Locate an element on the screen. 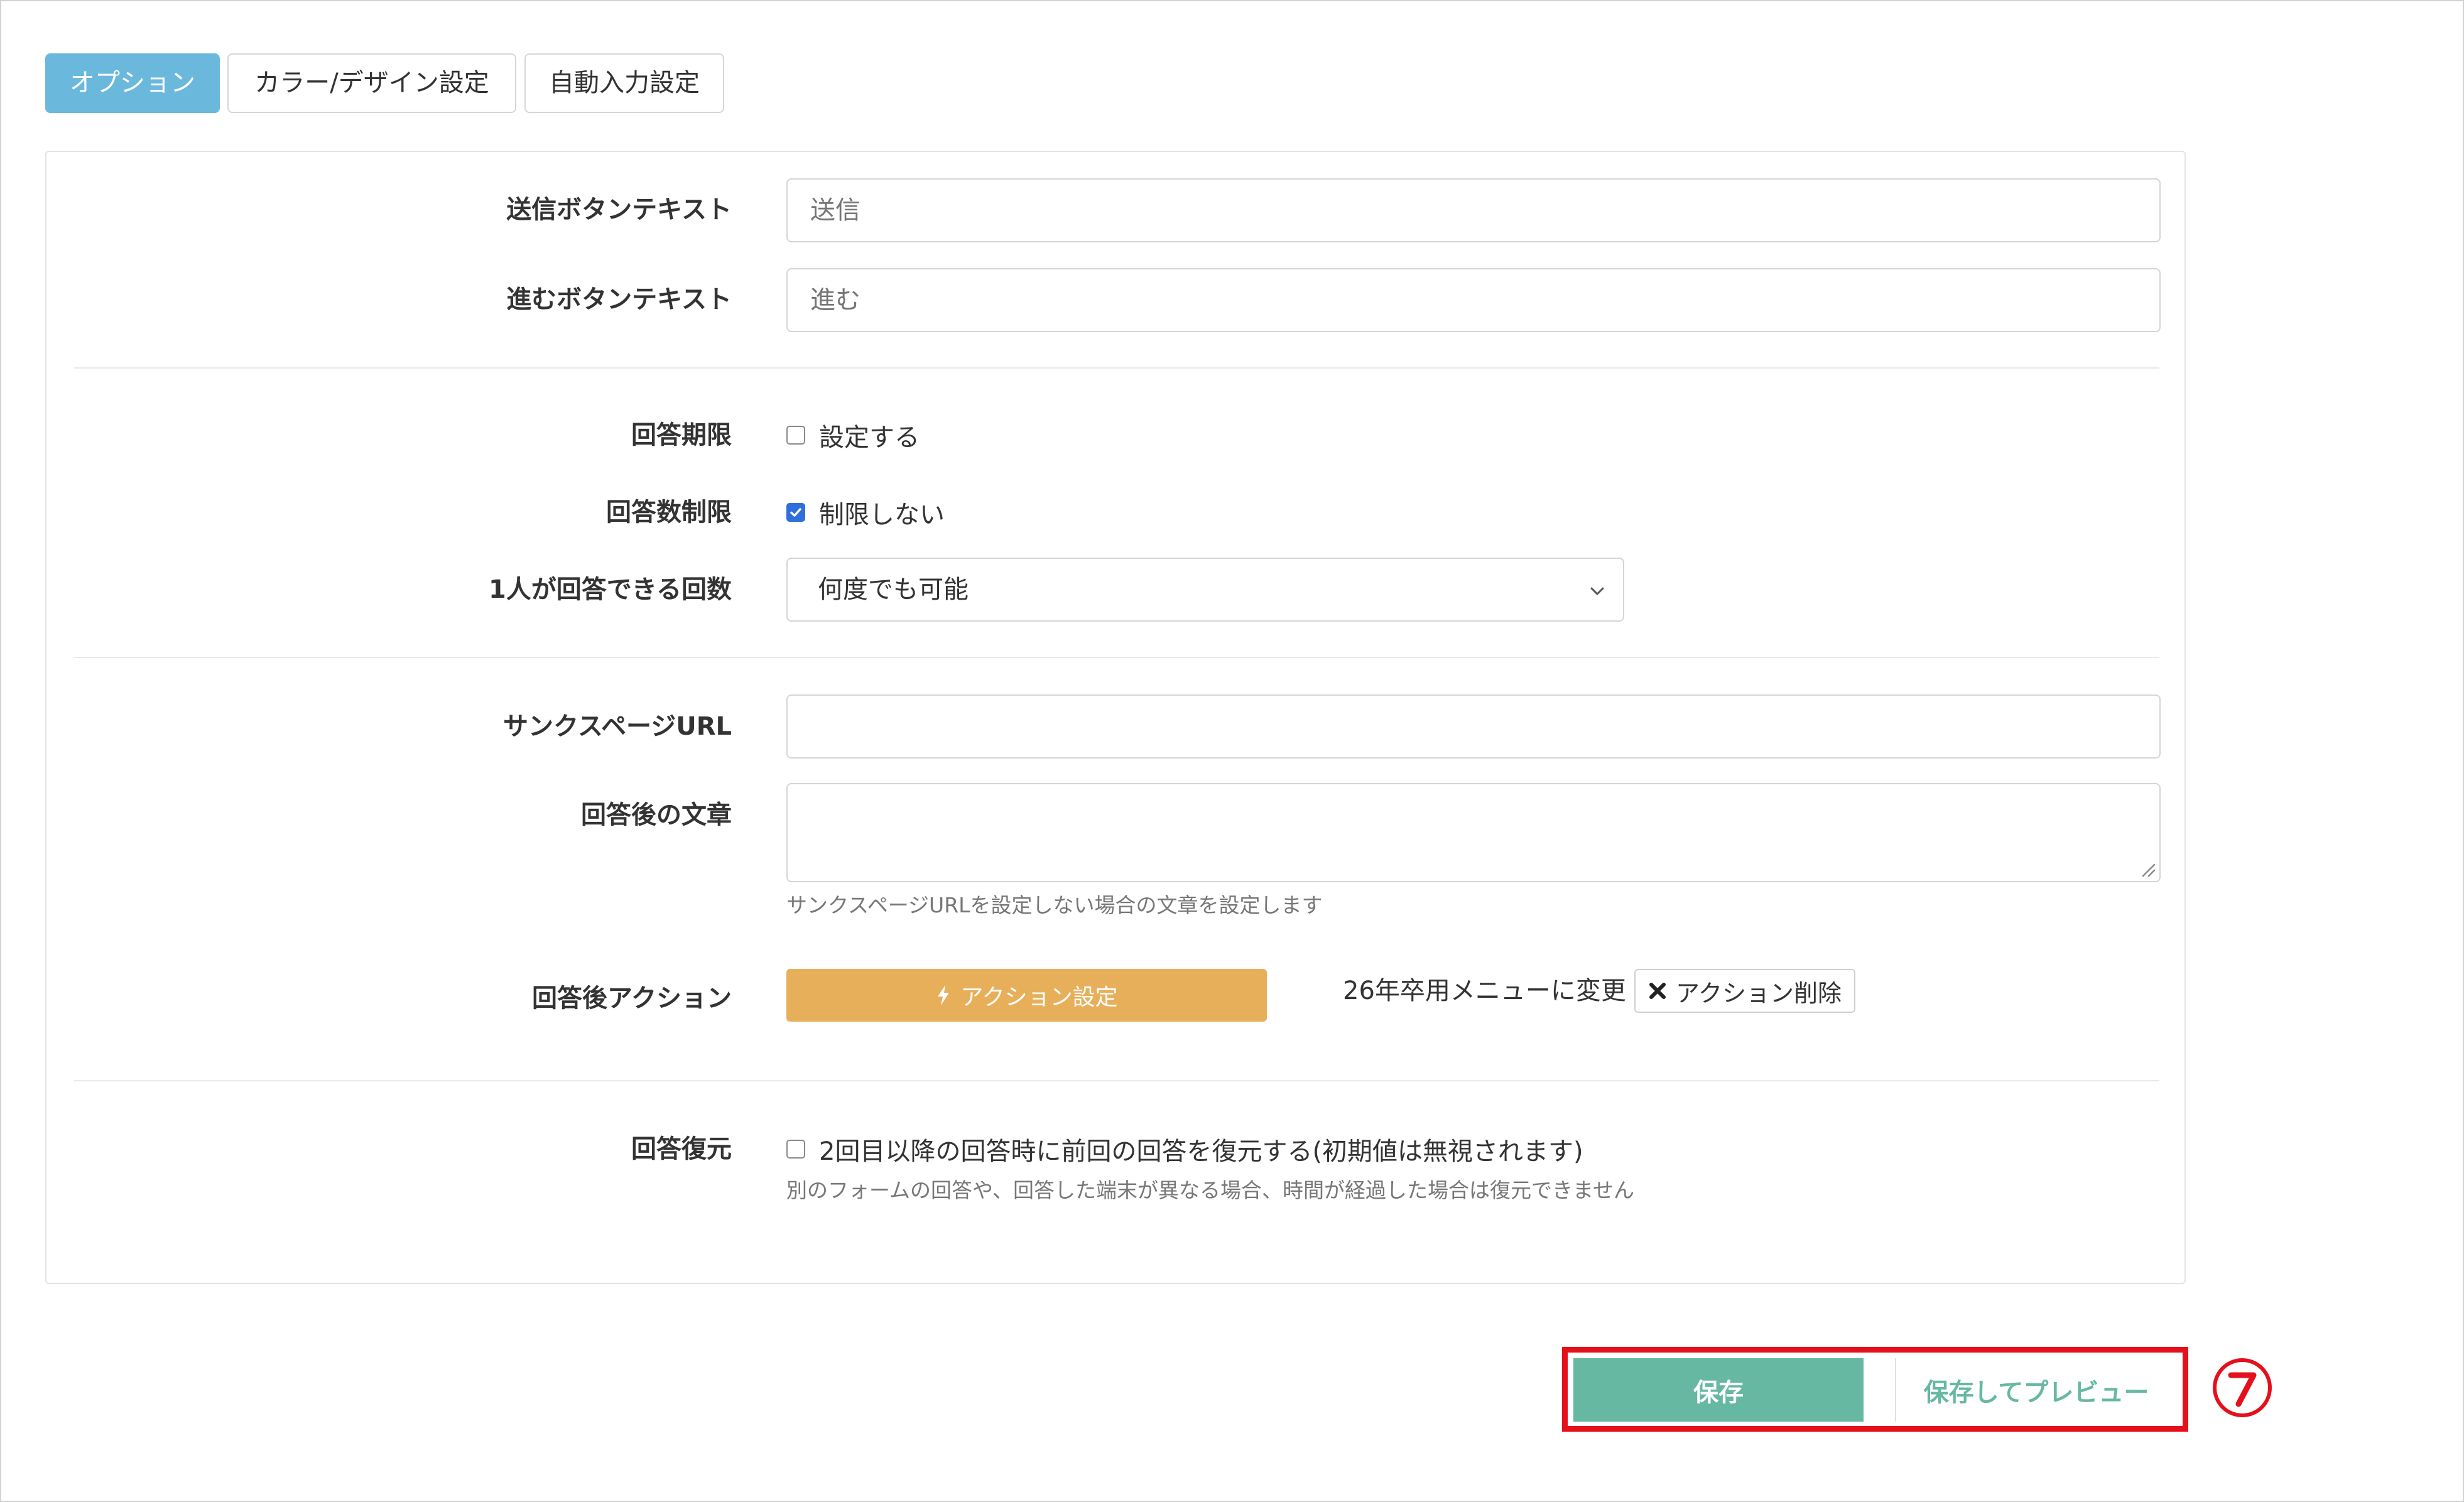 The width and height of the screenshot is (2464, 1502). limit-checkbox-row: 制限しない is located at coordinates (865, 512).